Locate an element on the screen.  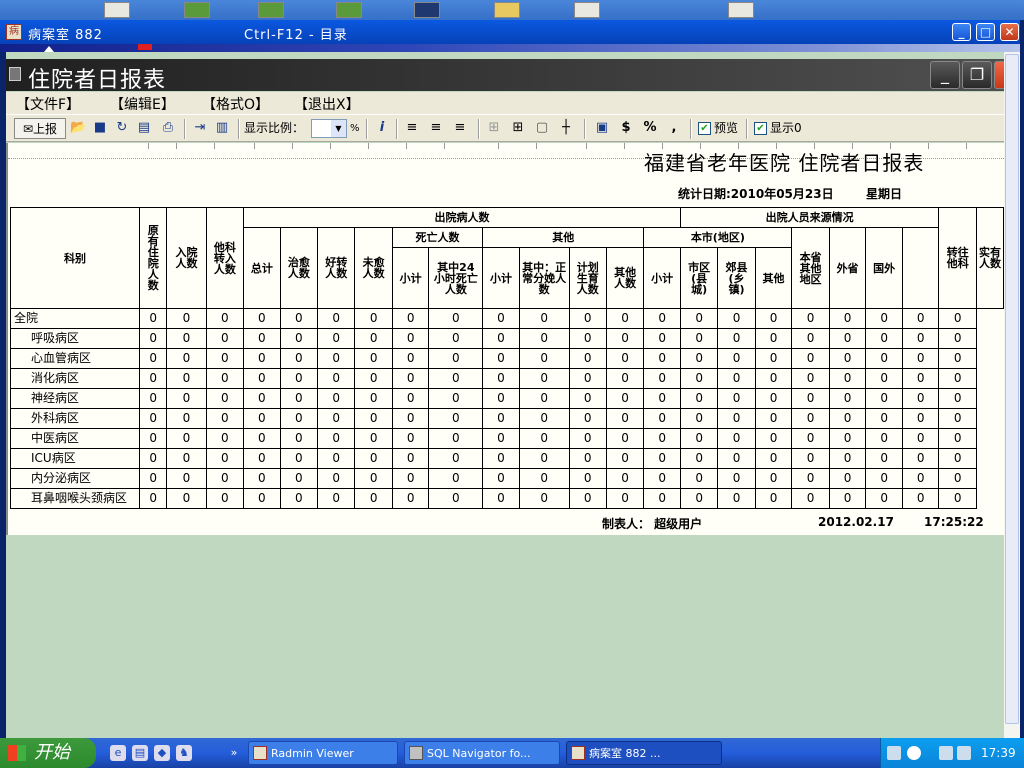
ie-icon: e is located at coordinates (118, 753).